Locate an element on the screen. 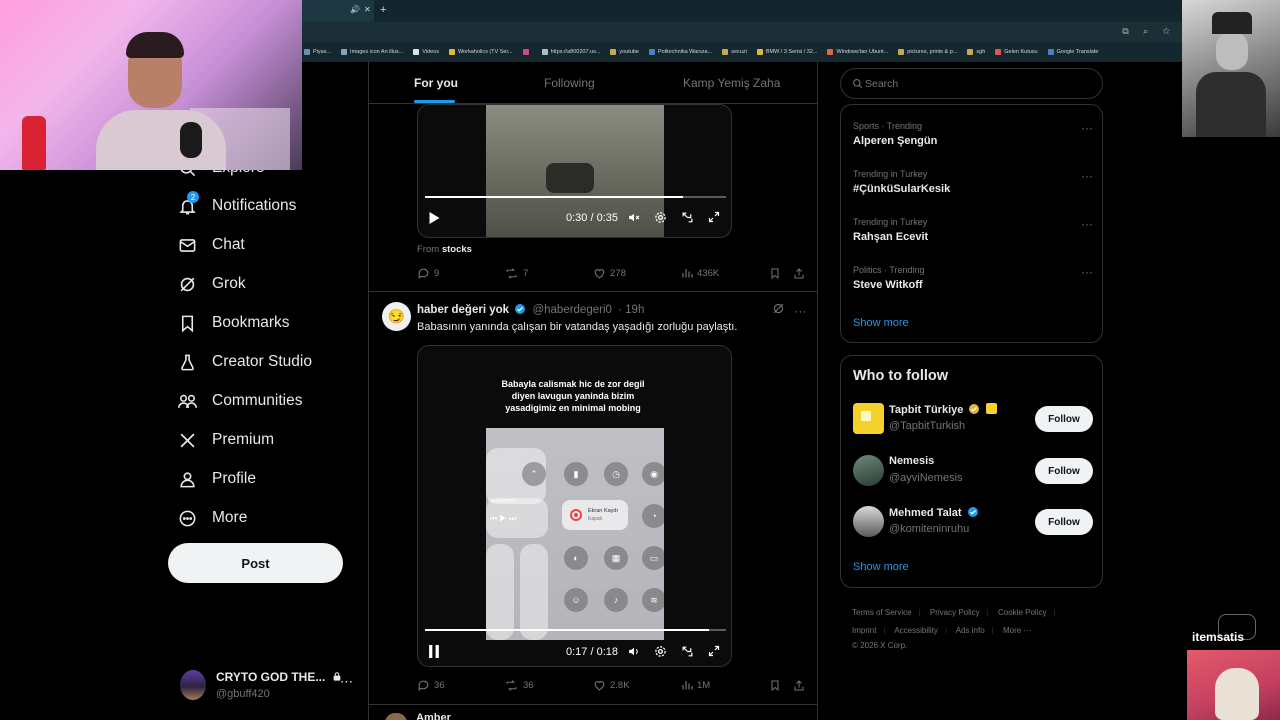 The image size is (1280, 720). like-button: 278 is located at coordinates (609, 273).